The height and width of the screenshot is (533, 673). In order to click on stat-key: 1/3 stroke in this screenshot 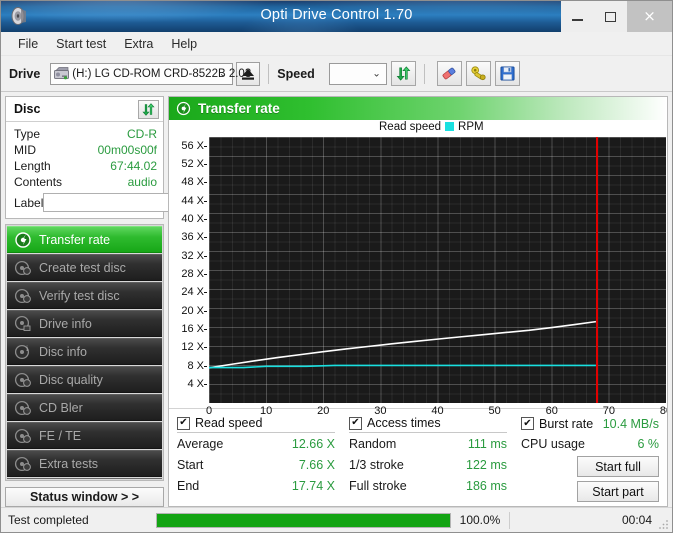, I will do `click(376, 464)`.